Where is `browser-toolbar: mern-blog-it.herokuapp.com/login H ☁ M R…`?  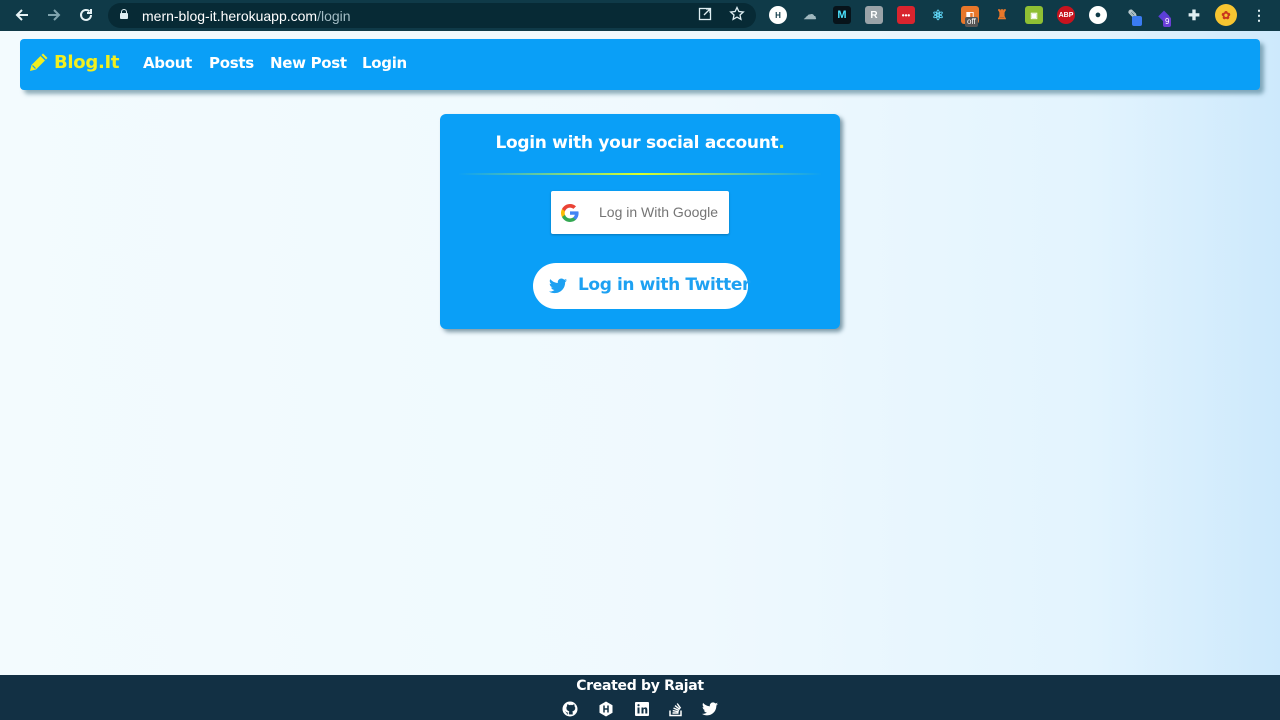 browser-toolbar: mern-blog-it.herokuapp.com/login H ☁ M R… is located at coordinates (640, 15).